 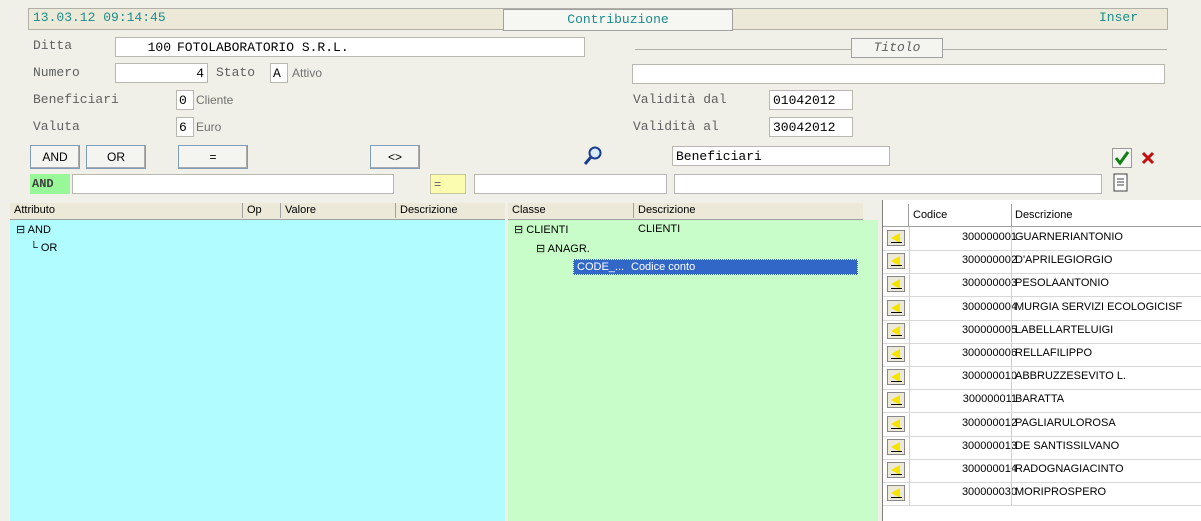 I want to click on row-codice: 300000010, so click(x=989, y=376).